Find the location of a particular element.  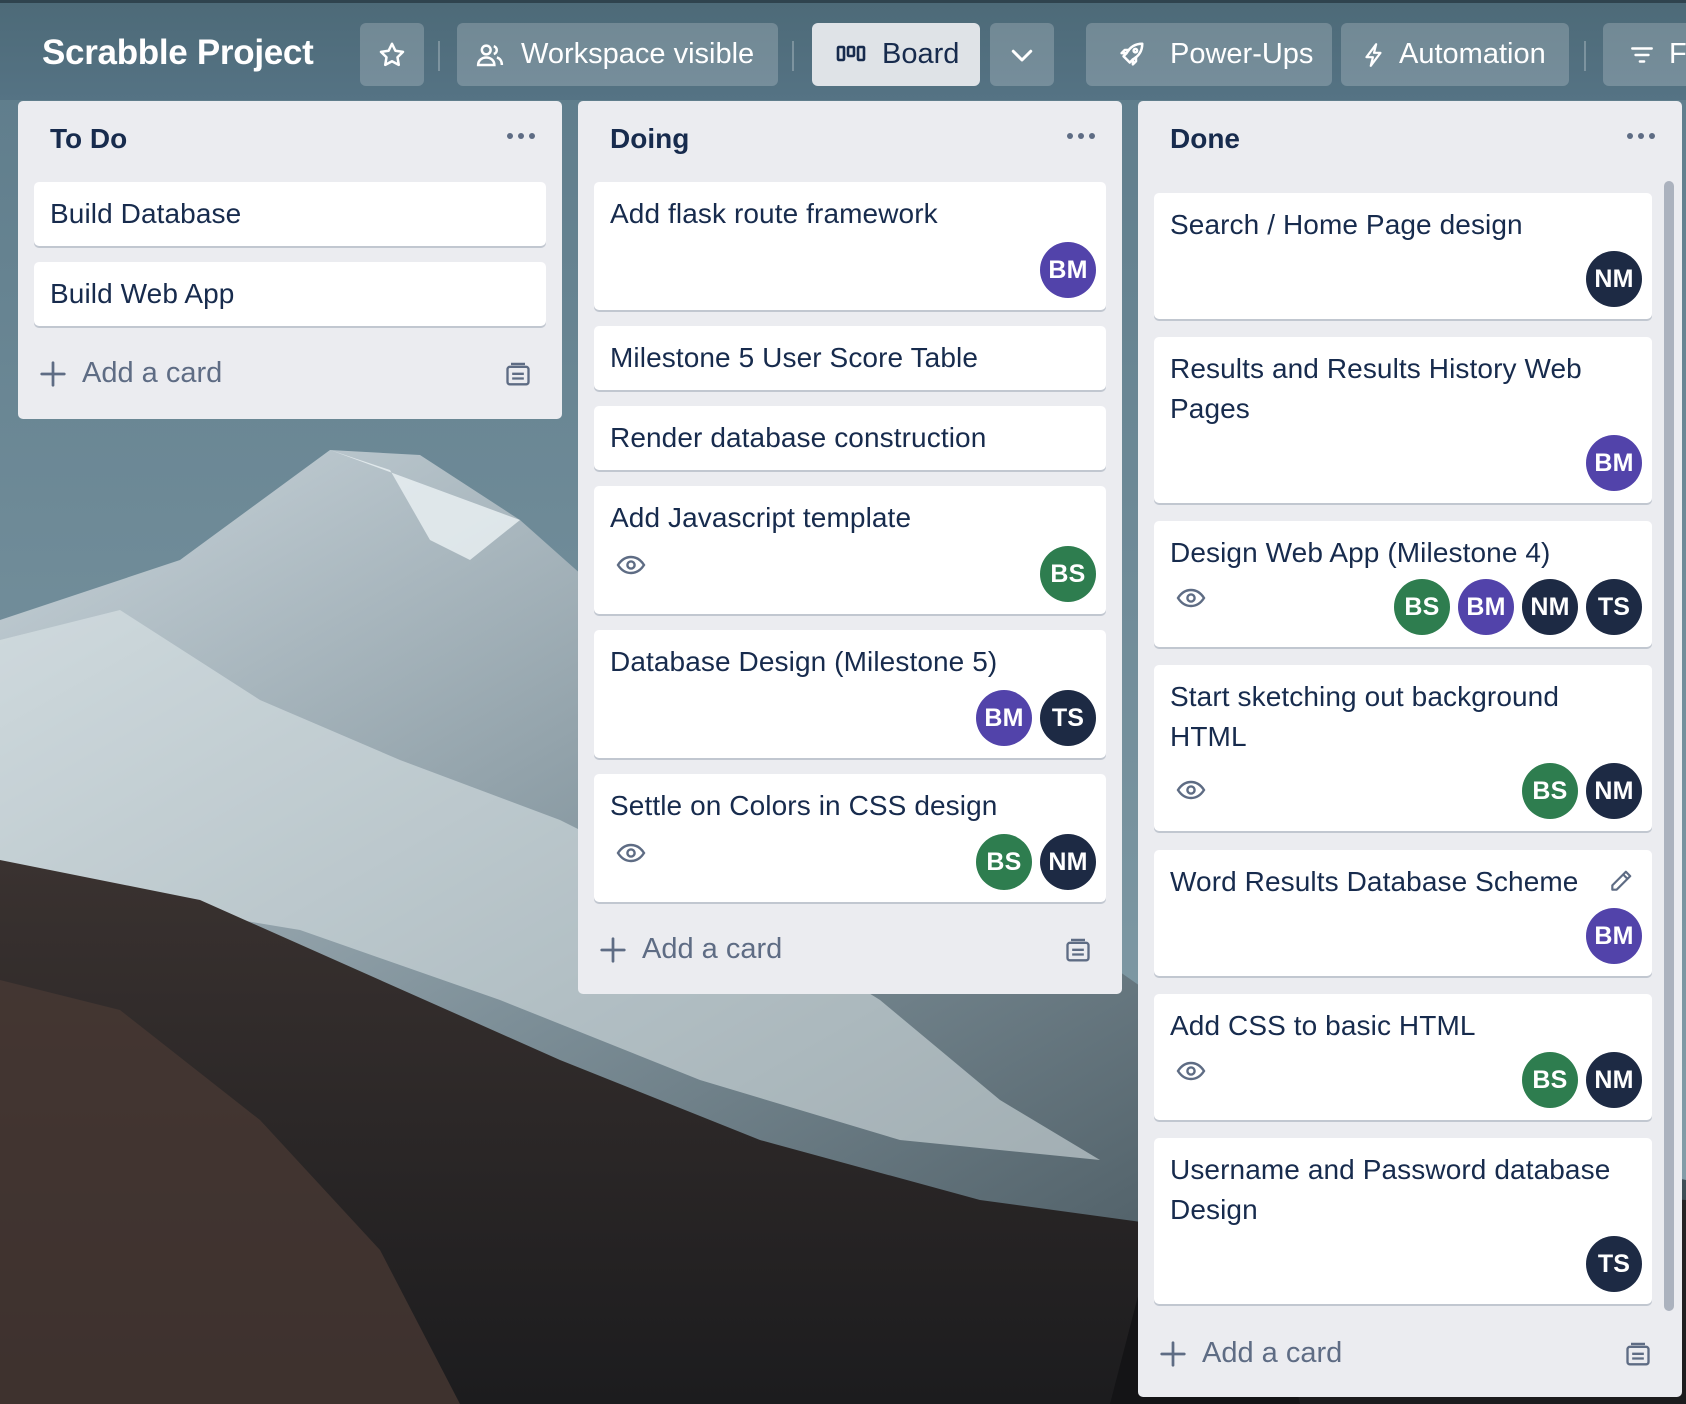

card: Milestone 5 User Score Table is located at coordinates (850, 358).